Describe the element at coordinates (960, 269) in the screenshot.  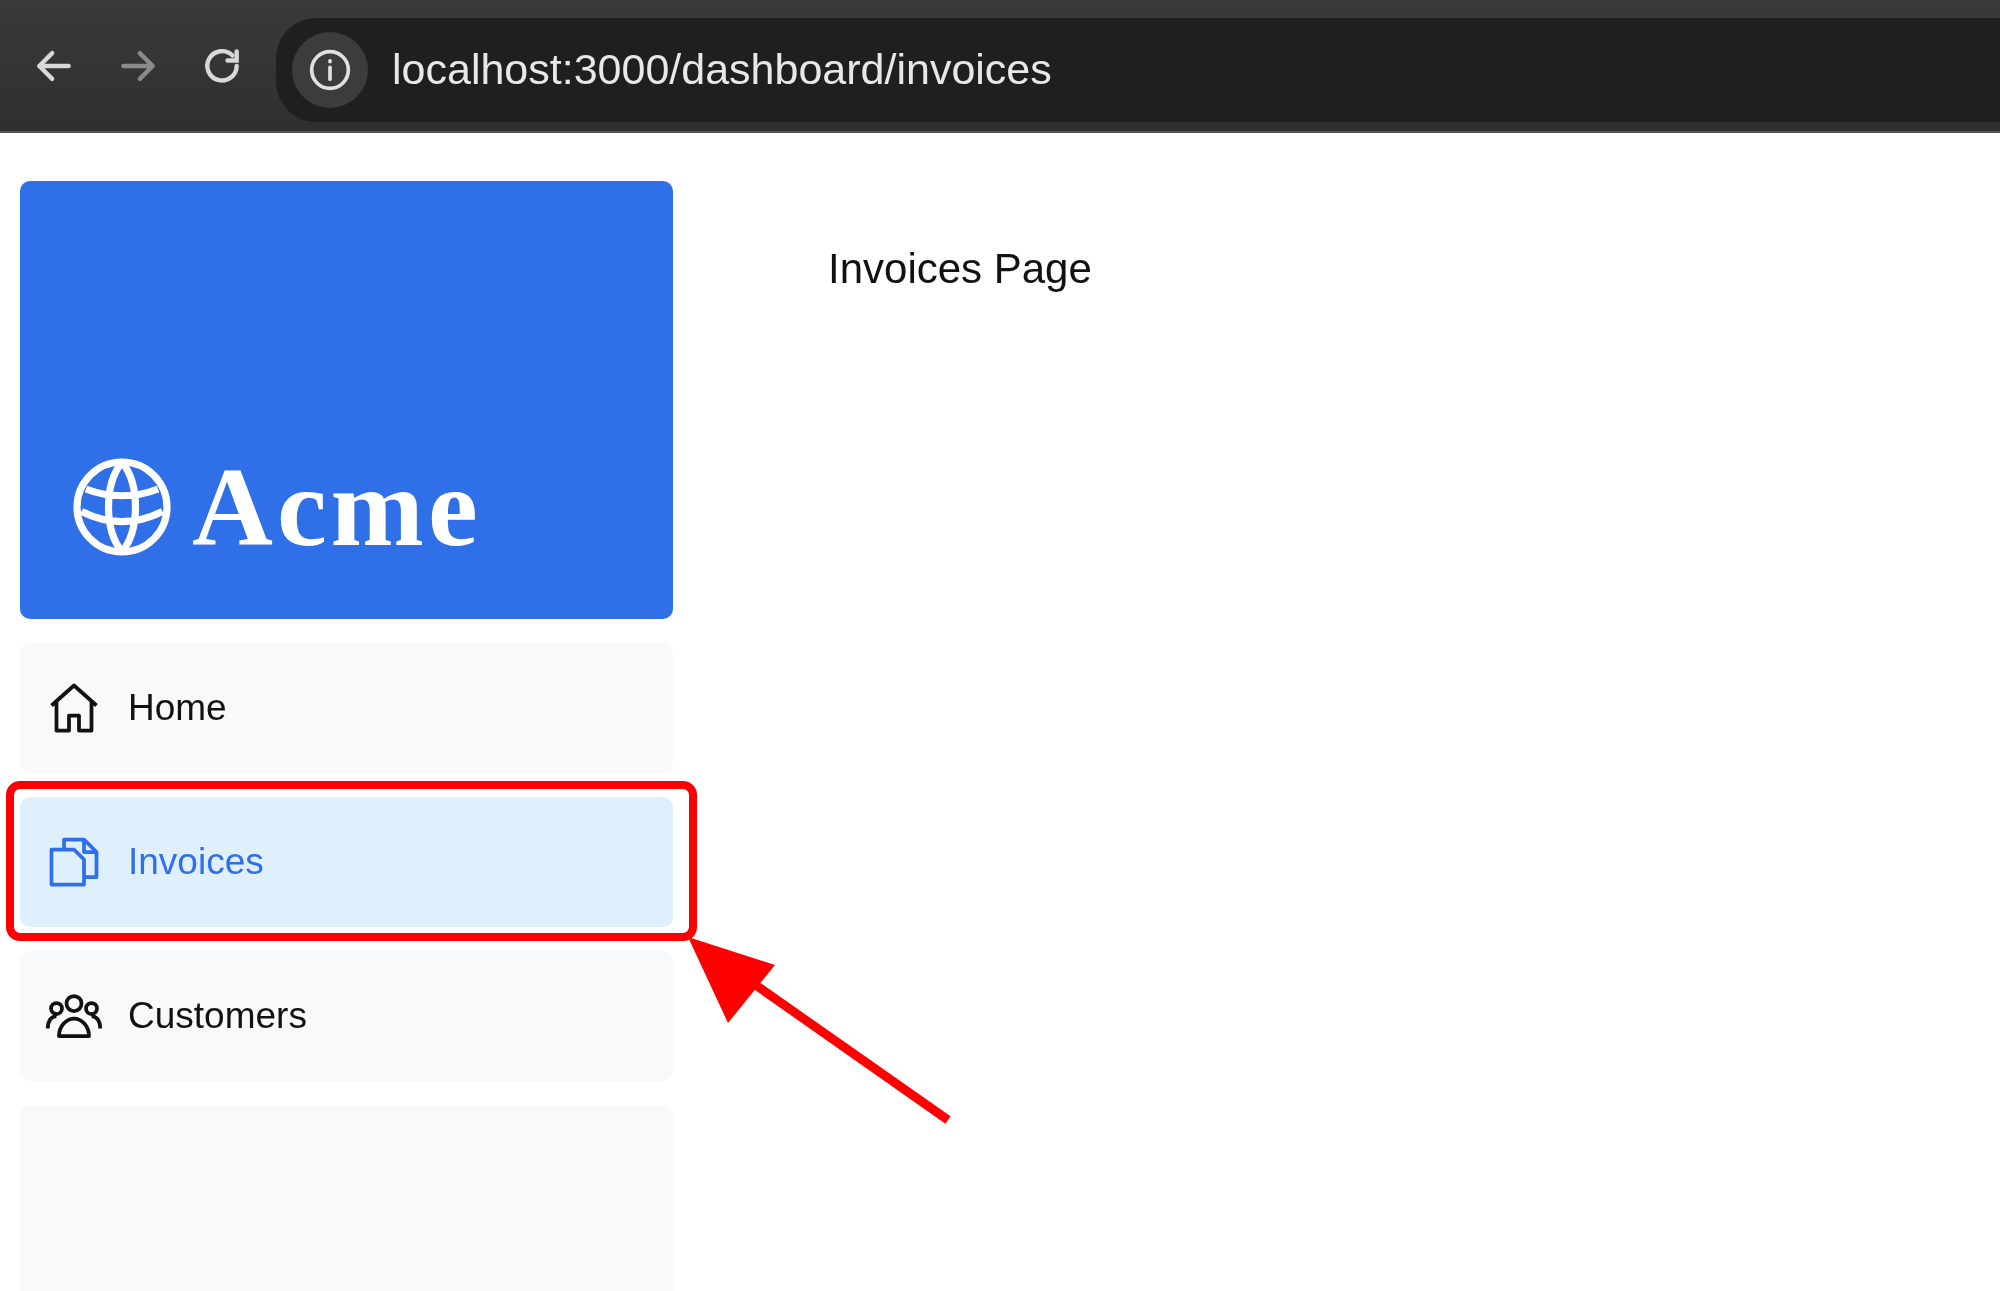
I see `page-heading: Invoices Page` at that location.